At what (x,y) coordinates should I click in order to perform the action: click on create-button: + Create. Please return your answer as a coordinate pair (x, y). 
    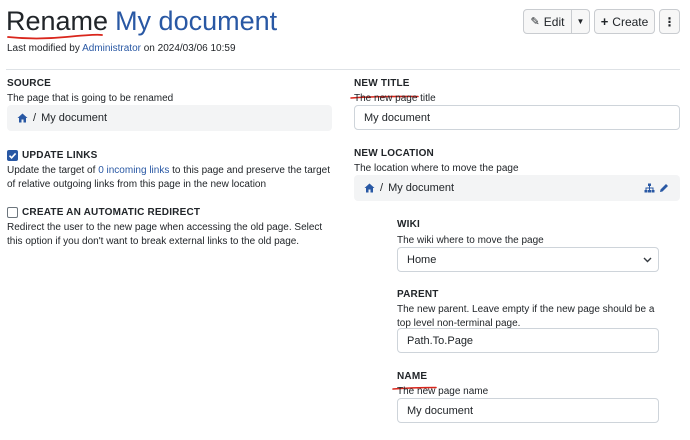
    Looking at the image, I should click on (624, 21).